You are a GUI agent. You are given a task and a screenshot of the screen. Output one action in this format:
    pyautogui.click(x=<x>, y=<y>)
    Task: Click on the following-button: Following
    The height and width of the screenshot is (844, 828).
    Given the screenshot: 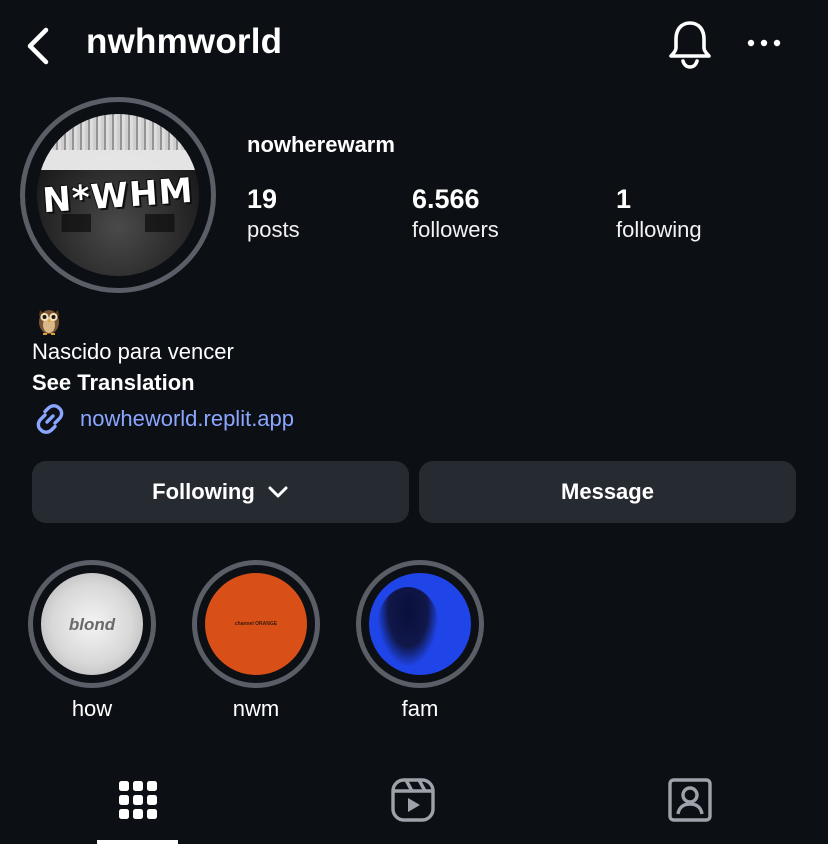 What is the action you would take?
    pyautogui.click(x=220, y=492)
    